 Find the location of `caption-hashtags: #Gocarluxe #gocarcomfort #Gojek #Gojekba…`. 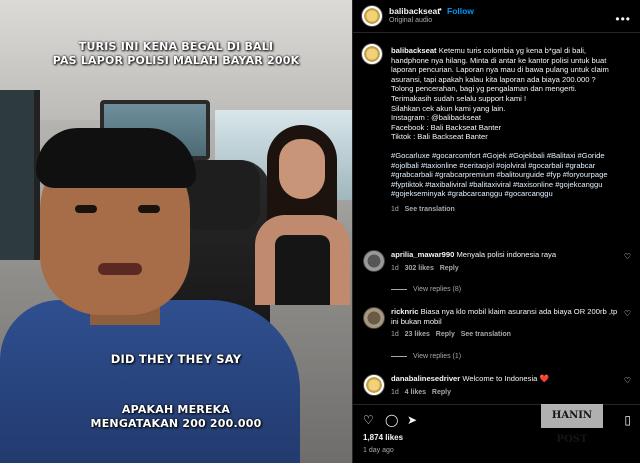

caption-hashtags: #Gocarluxe #gocarcomfort #Gojek #Gojekba… is located at coordinates (511, 175).